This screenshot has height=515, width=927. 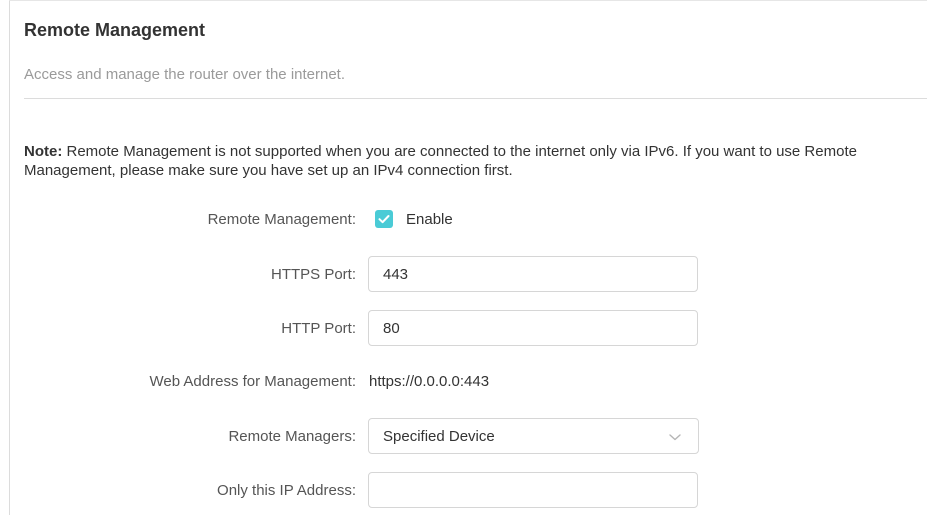 I want to click on http-port-input, so click(x=533, y=328).